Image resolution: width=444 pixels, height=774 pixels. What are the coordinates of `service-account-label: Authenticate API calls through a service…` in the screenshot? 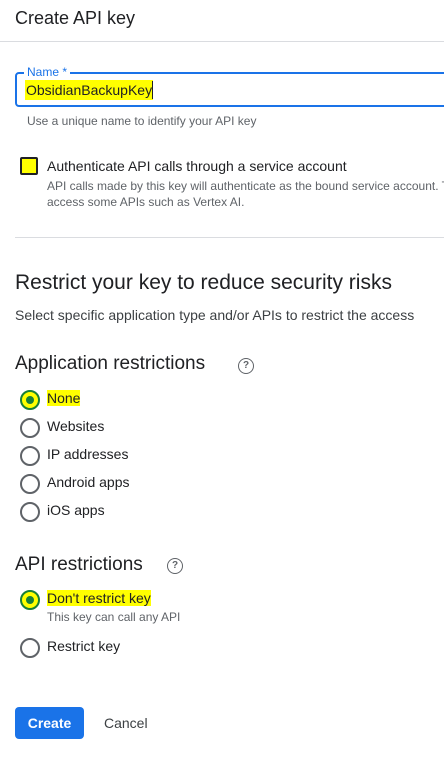 It's located at (197, 166).